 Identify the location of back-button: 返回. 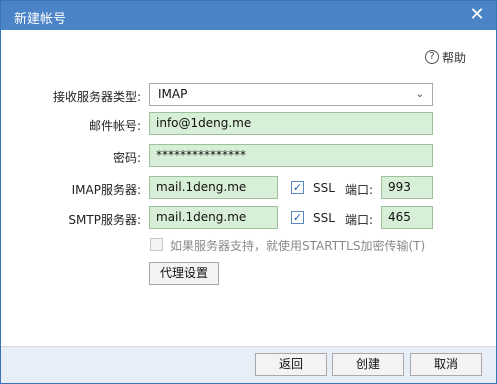
(291, 364).